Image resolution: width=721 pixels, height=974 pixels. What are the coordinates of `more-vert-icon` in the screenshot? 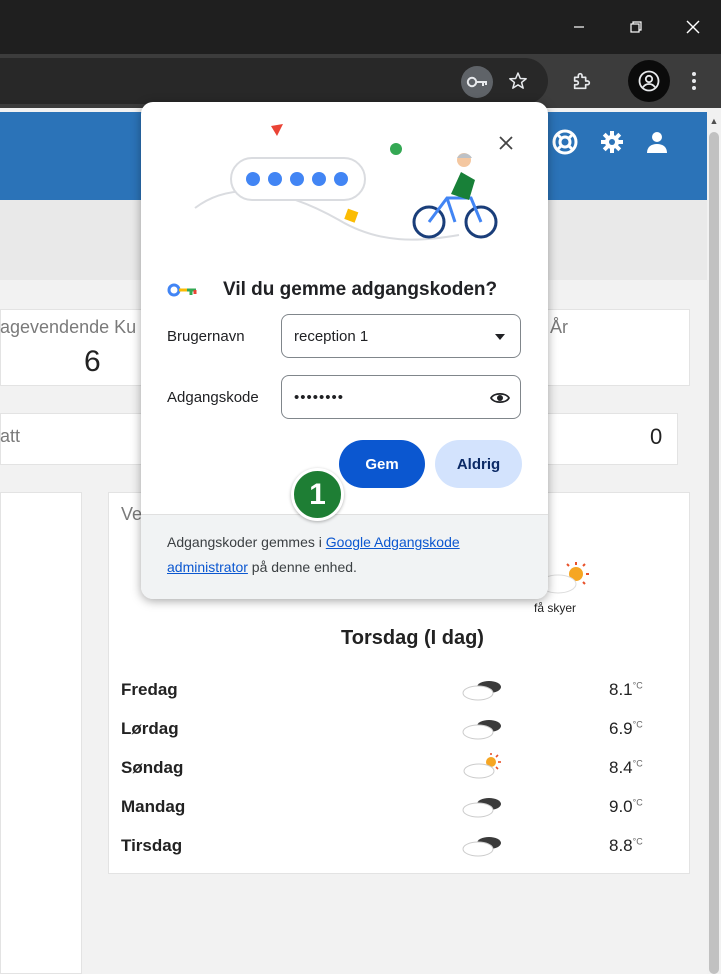 It's located at (694, 81).